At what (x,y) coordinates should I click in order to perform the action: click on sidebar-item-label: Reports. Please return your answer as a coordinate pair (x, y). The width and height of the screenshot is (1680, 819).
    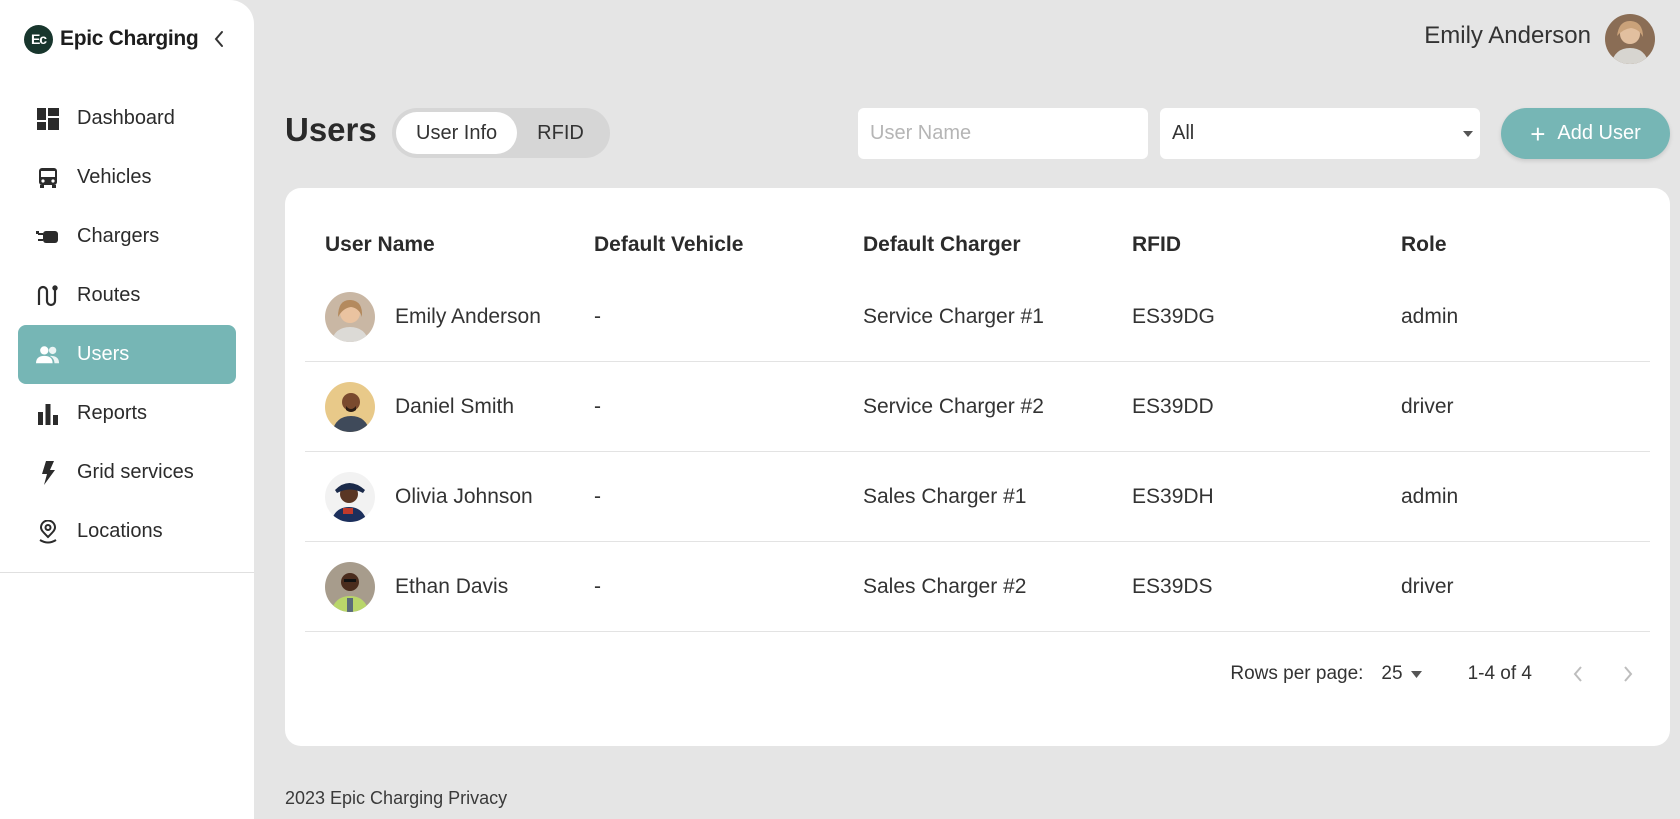
    Looking at the image, I should click on (112, 413).